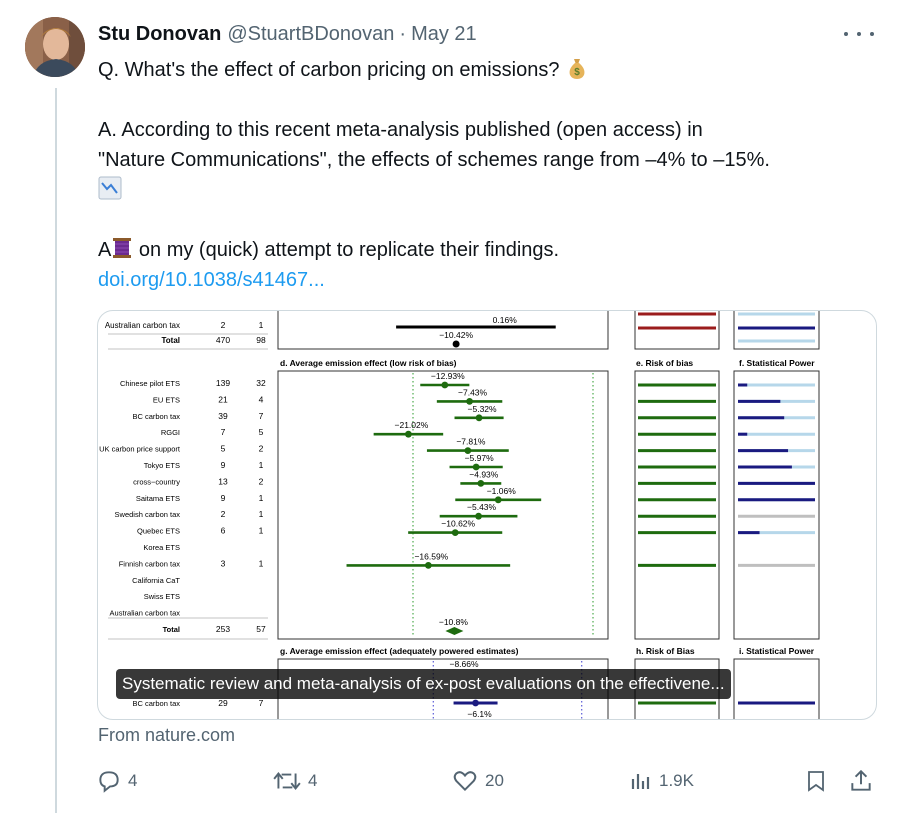 Image resolution: width=898 pixels, height=813 pixels. Describe the element at coordinates (483, 409) in the screenshot. I see `estimate-label: −5.32%` at that location.